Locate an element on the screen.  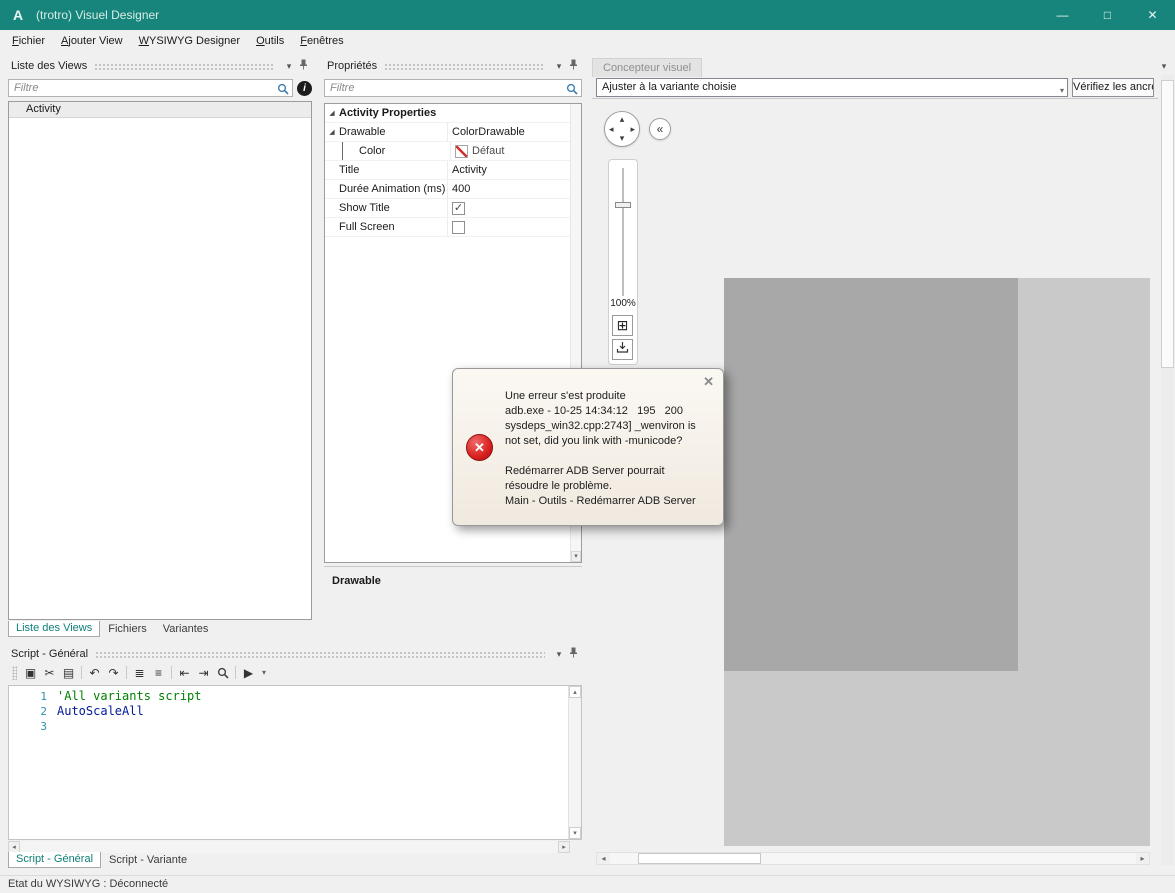
close-icon: ✕ is located at coordinates (708, 382).